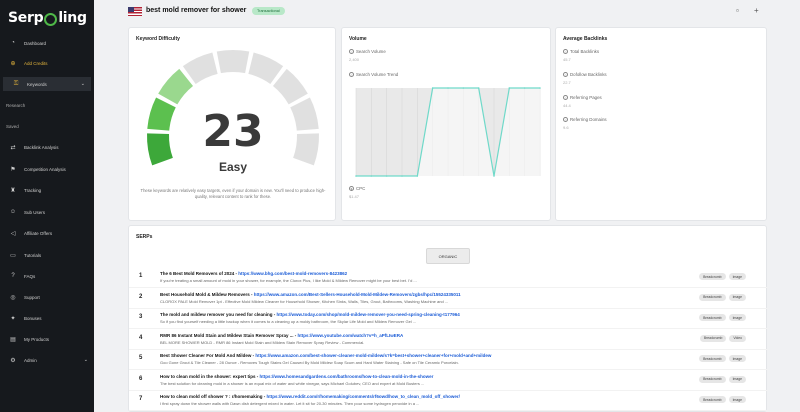 The height and width of the screenshot is (412, 800). I want to click on sidebar-item-competition-analysis: ⚑ Competition Analysis, so click(47, 169).